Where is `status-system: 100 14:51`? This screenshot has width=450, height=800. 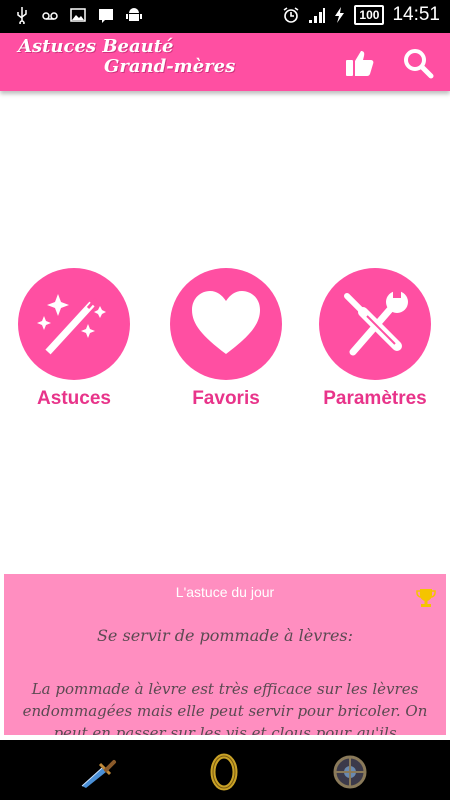 status-system: 100 14:51 is located at coordinates (361, 15).